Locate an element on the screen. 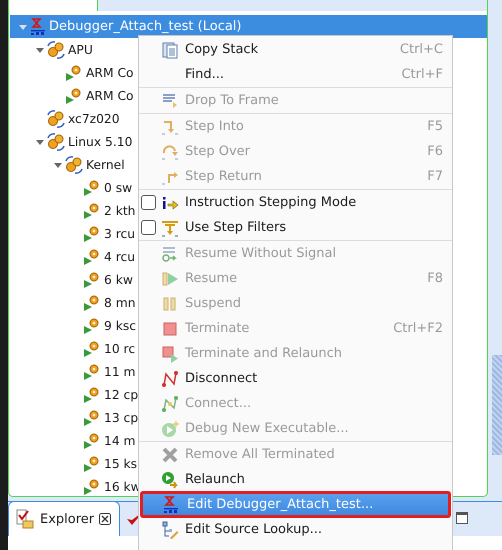 Image resolution: width=502 pixels, height=550 pixels. tree-item: 13 cp is located at coordinates (75, 417).